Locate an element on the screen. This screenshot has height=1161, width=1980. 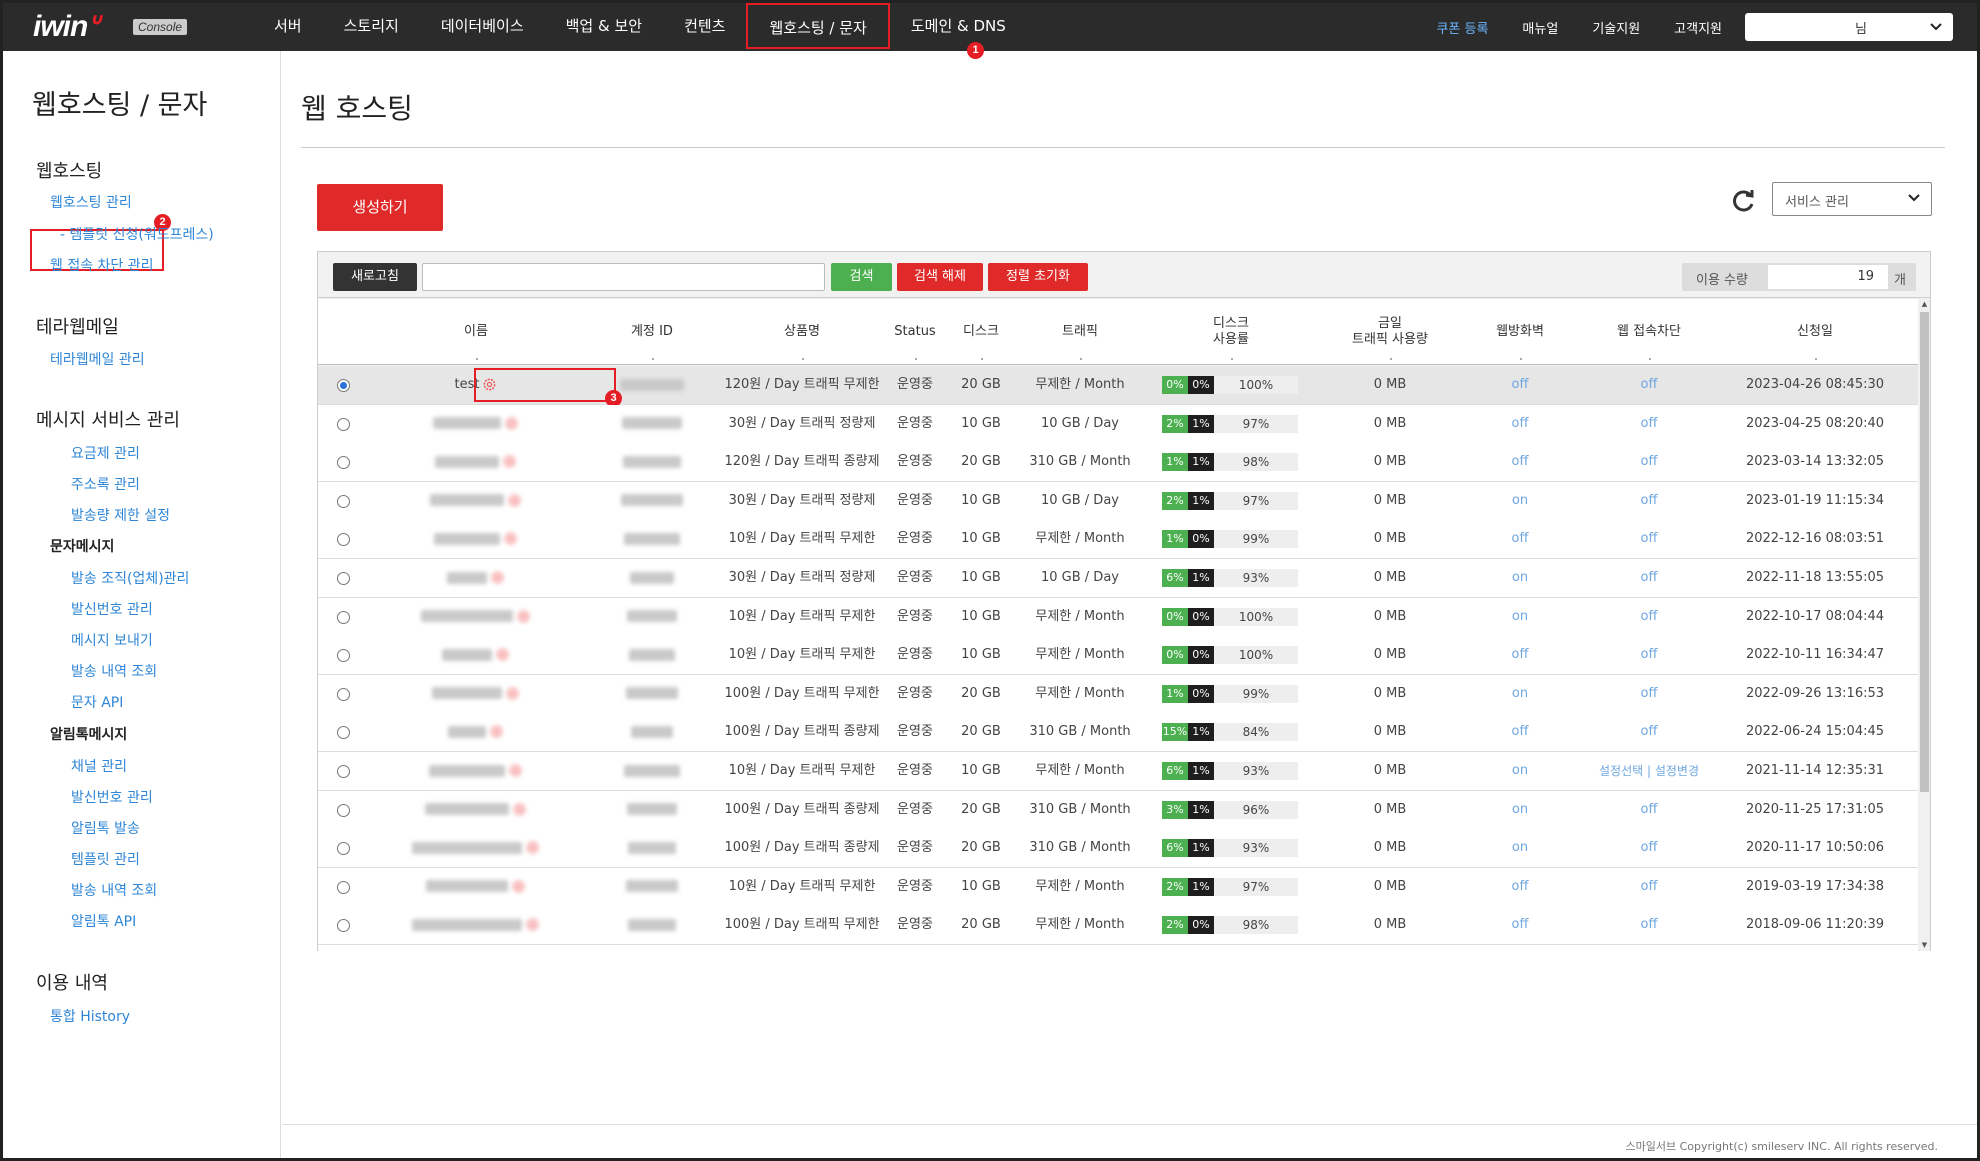
clear-search-button: 검색 해제 is located at coordinates (940, 277).